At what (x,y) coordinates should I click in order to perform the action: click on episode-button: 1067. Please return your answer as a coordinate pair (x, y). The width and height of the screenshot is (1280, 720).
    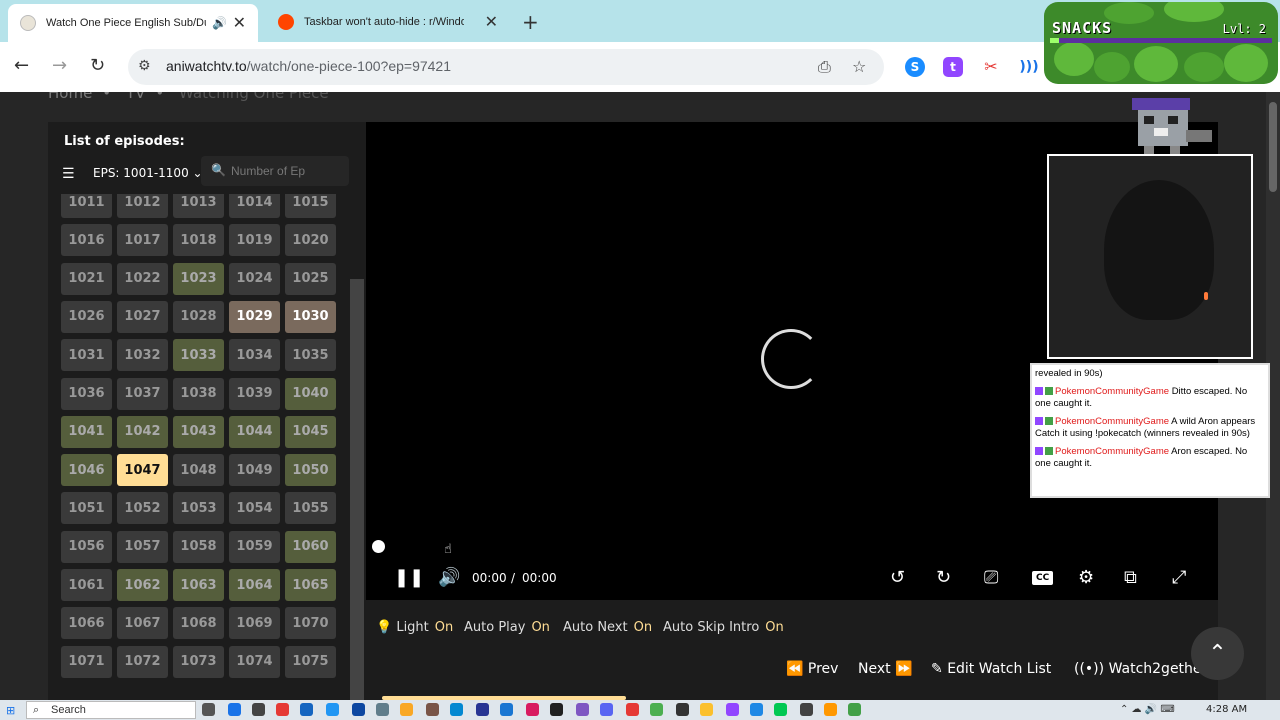
    Looking at the image, I should click on (142, 623).